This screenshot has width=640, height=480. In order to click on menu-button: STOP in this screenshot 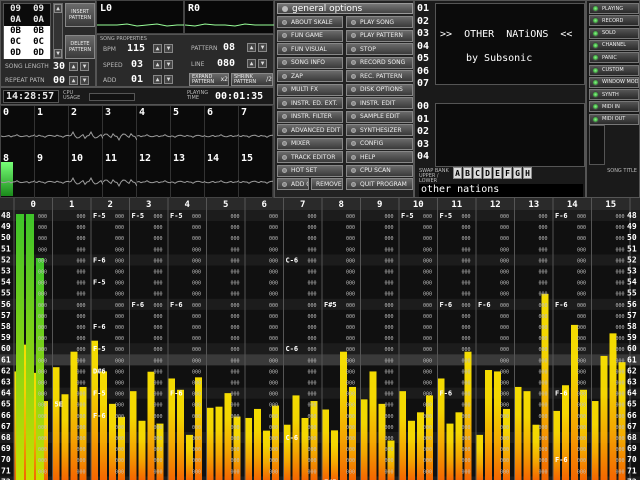, I will do `click(379, 49)`.